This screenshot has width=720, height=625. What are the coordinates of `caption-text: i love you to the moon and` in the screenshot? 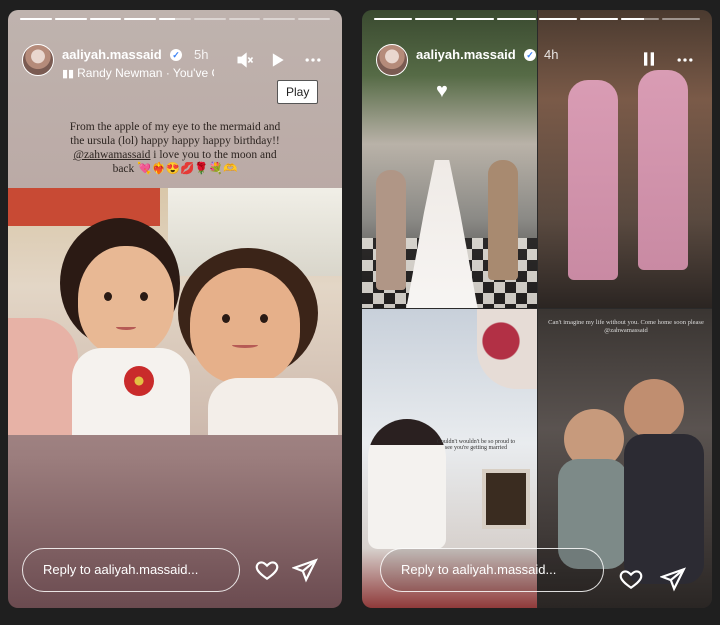 It's located at (213, 155).